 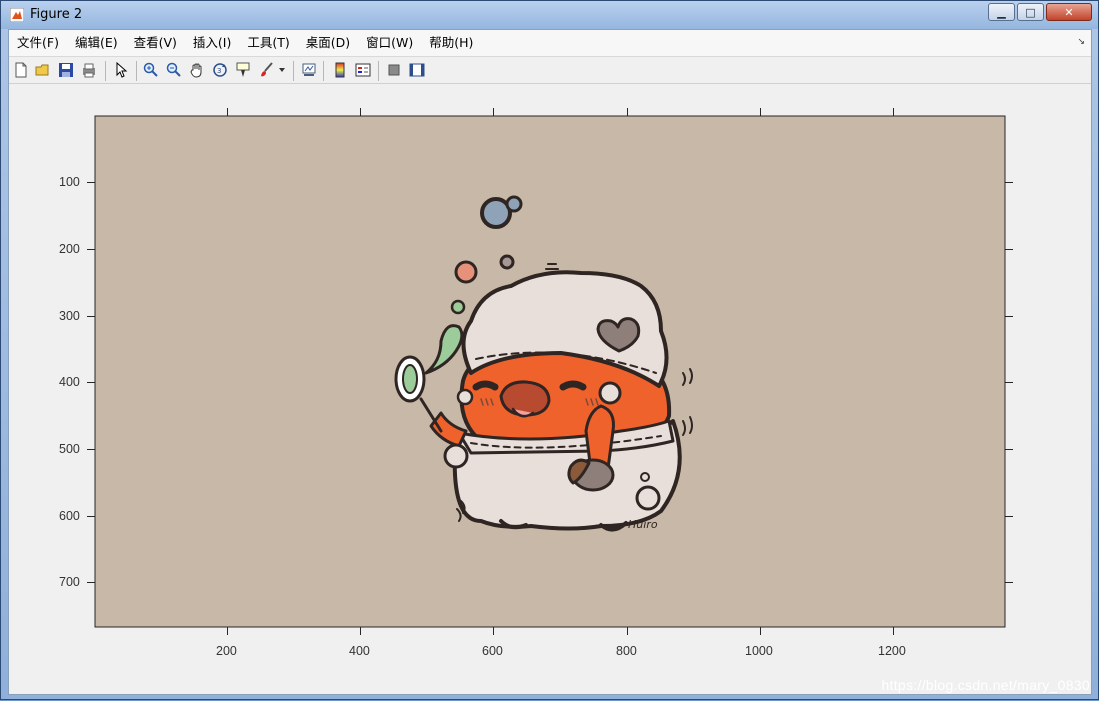 What do you see at coordinates (626, 651) in the screenshot?
I see `x-tick-label: 800` at bounding box center [626, 651].